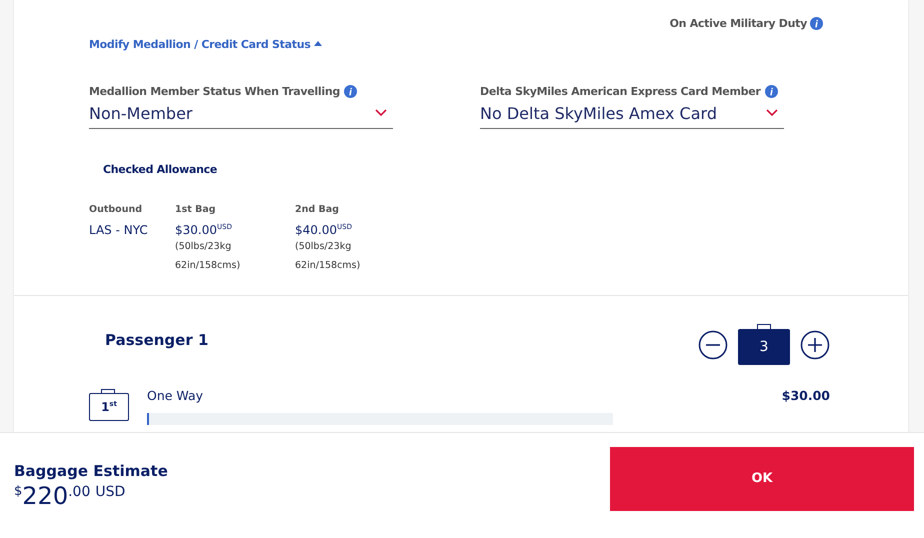  Describe the element at coordinates (156, 339) in the screenshot. I see `passenger-name: Passenger 1` at that location.